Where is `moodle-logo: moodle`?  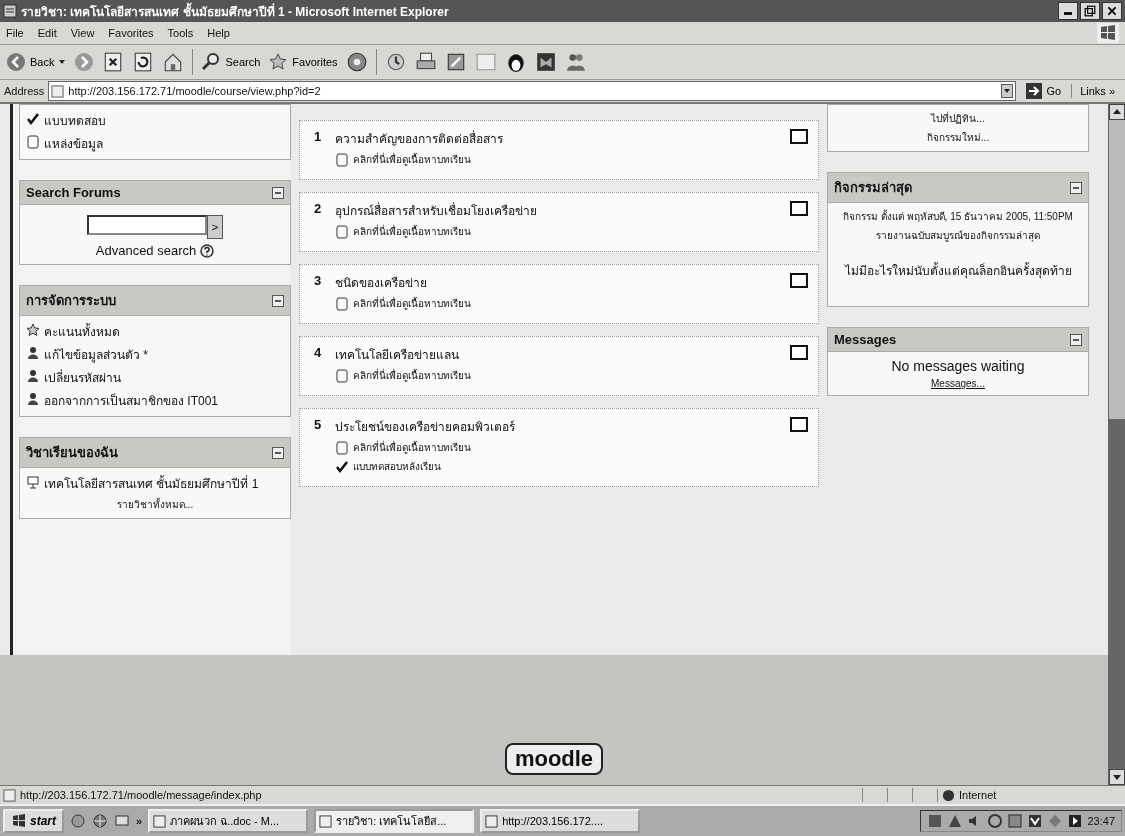
moodle-logo: moodle is located at coordinates (554, 759).